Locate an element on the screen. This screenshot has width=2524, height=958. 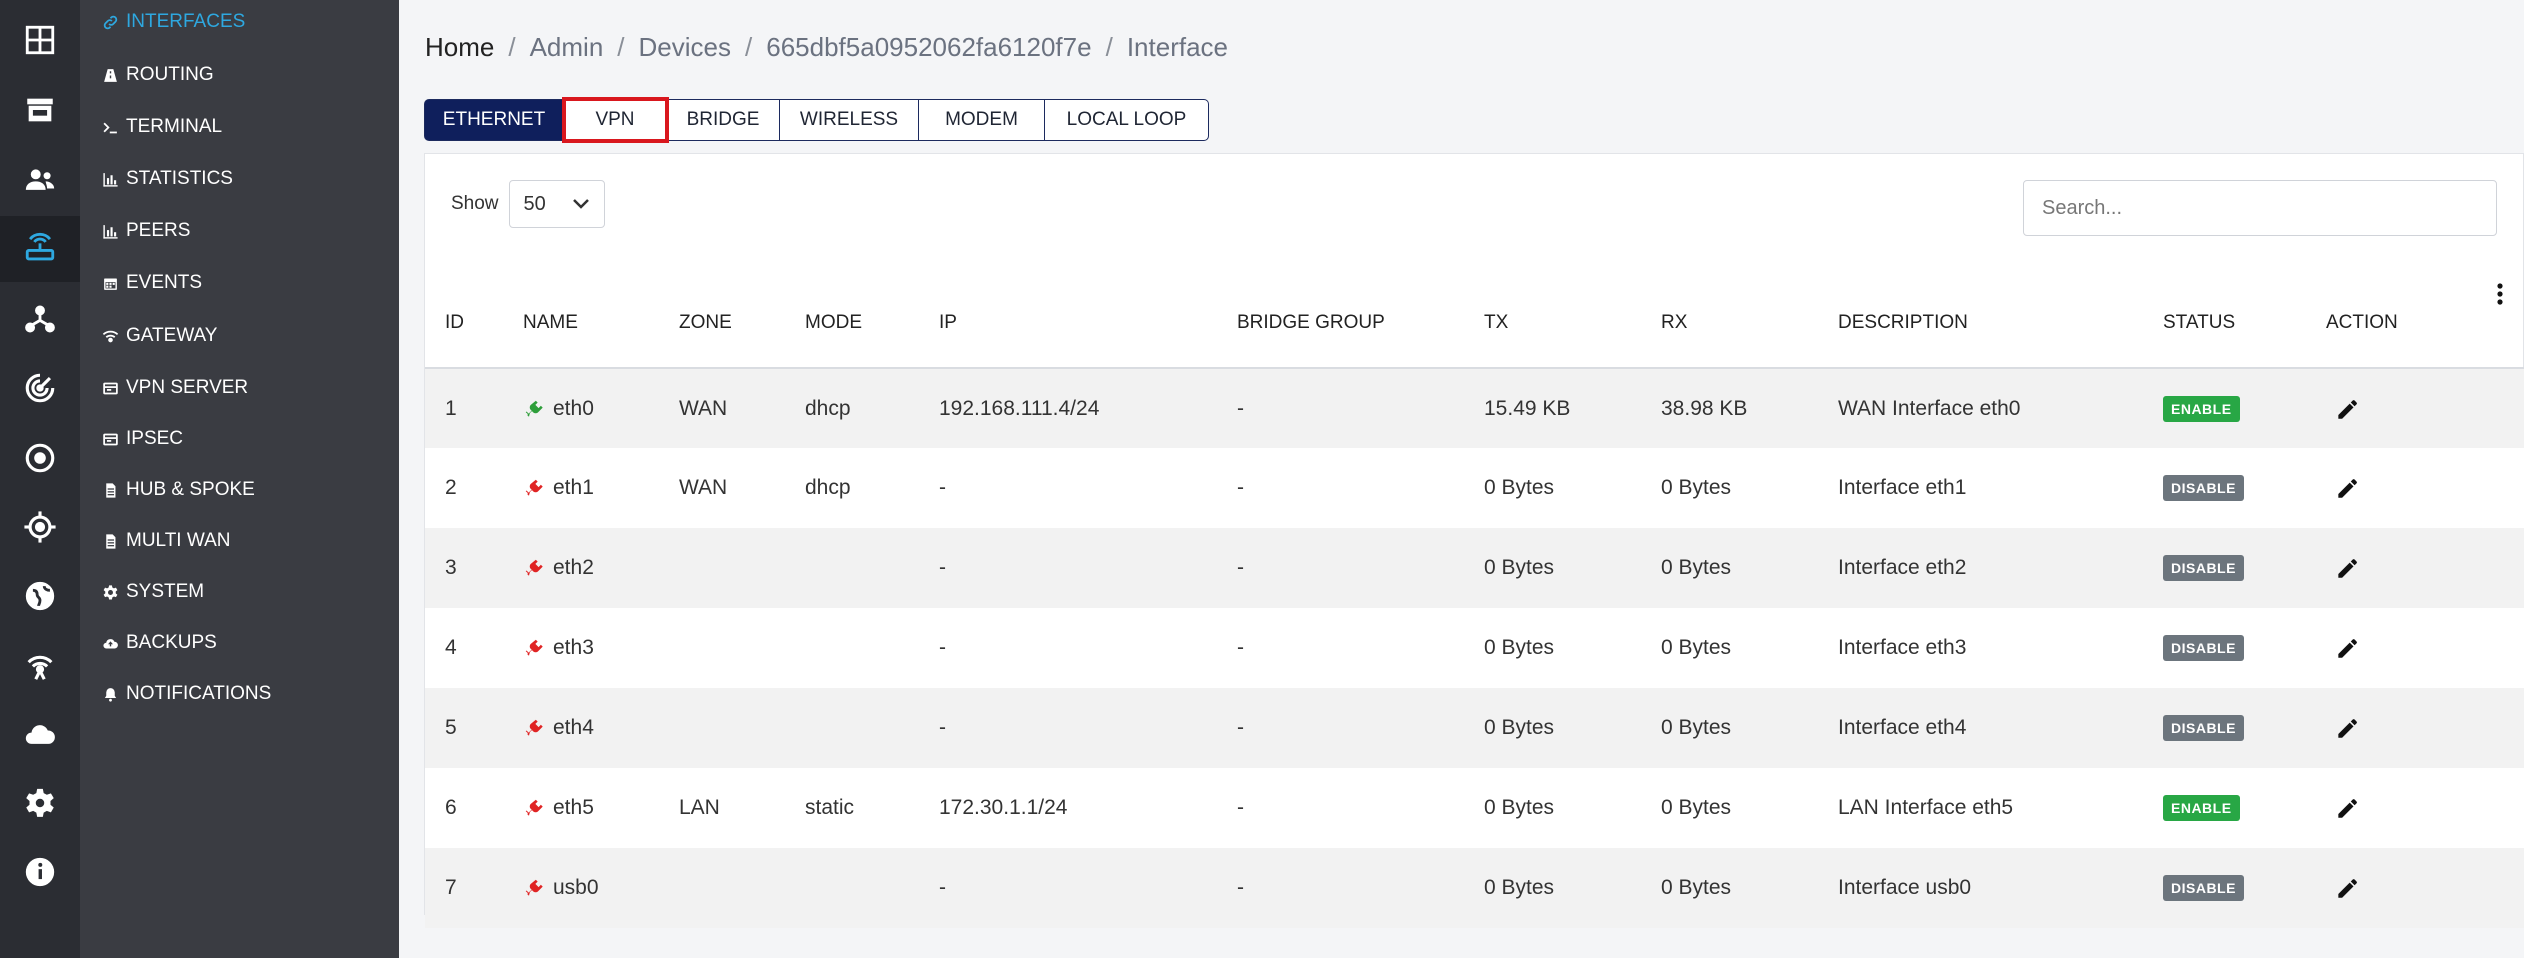
cell-name: eth4 is located at coordinates (581, 728).